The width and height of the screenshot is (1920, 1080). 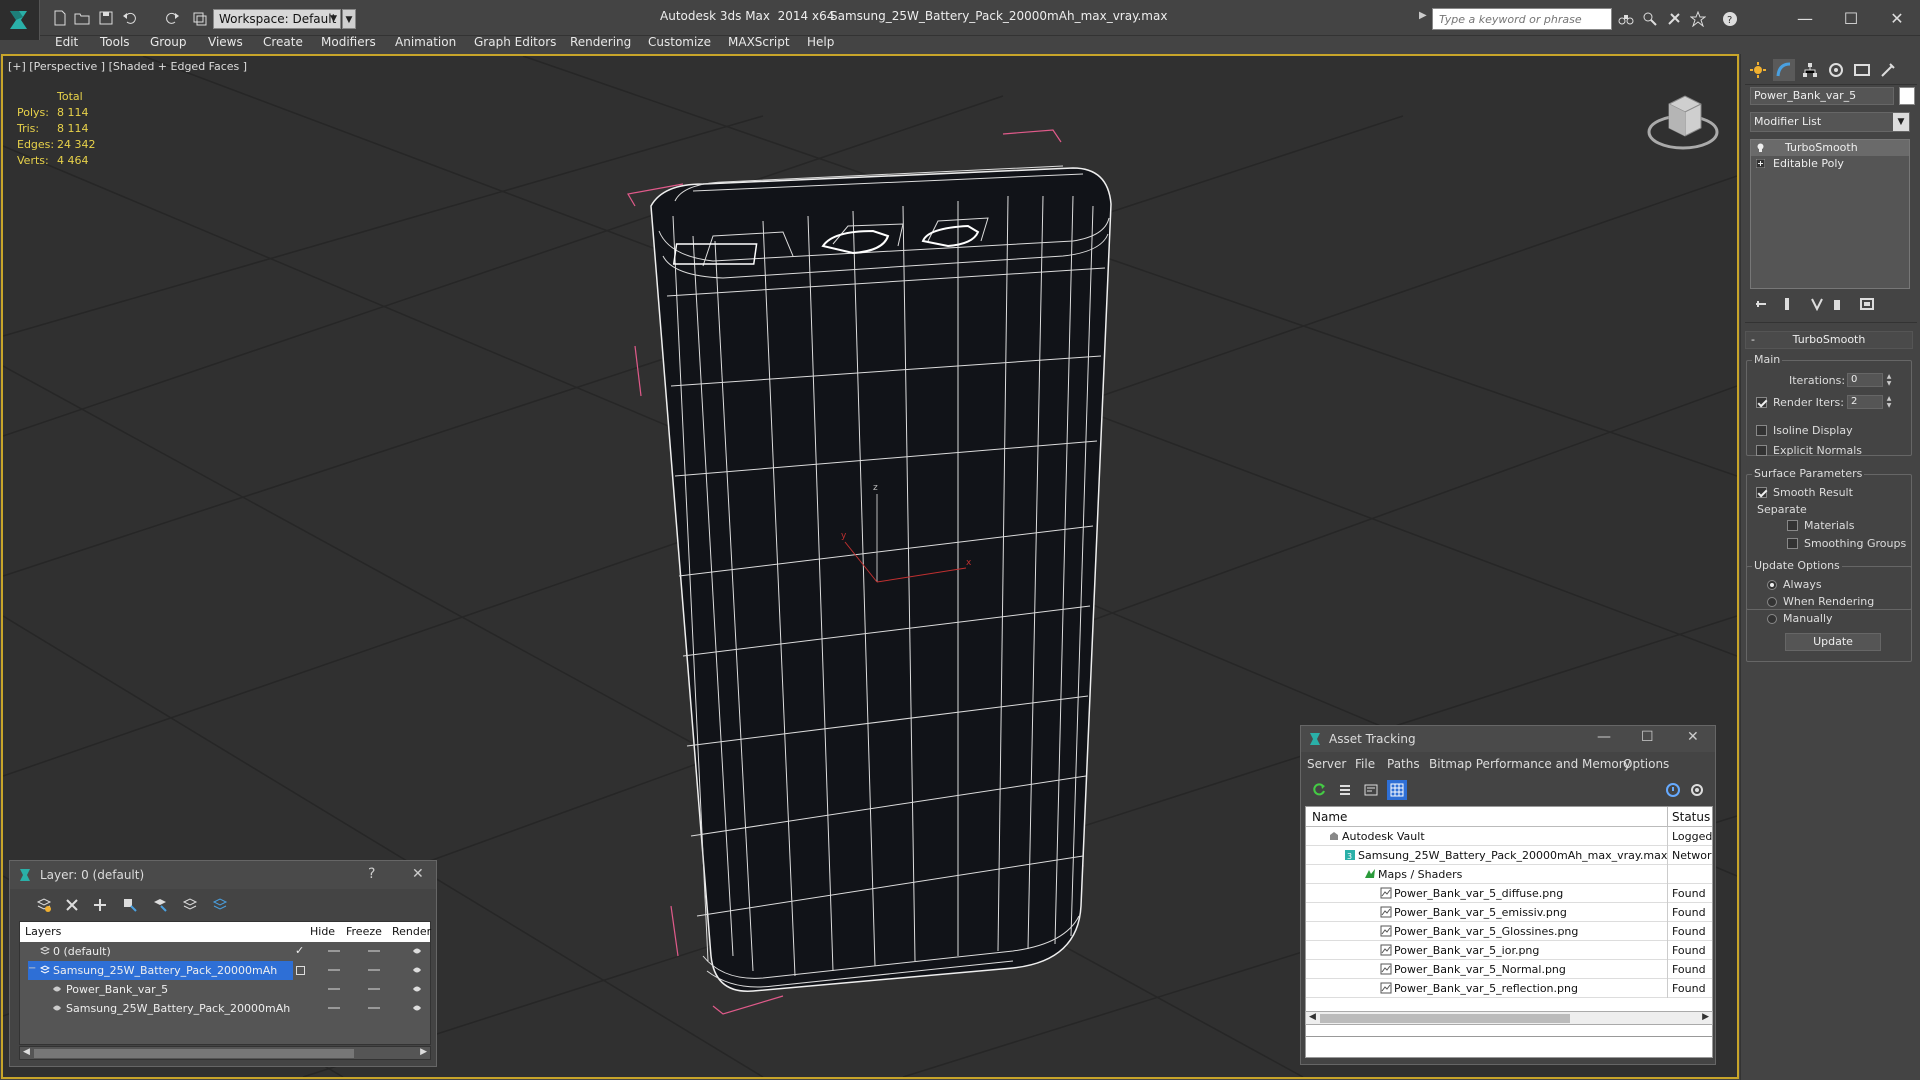 I want to click on add-to-layer-icon, so click(x=100, y=905).